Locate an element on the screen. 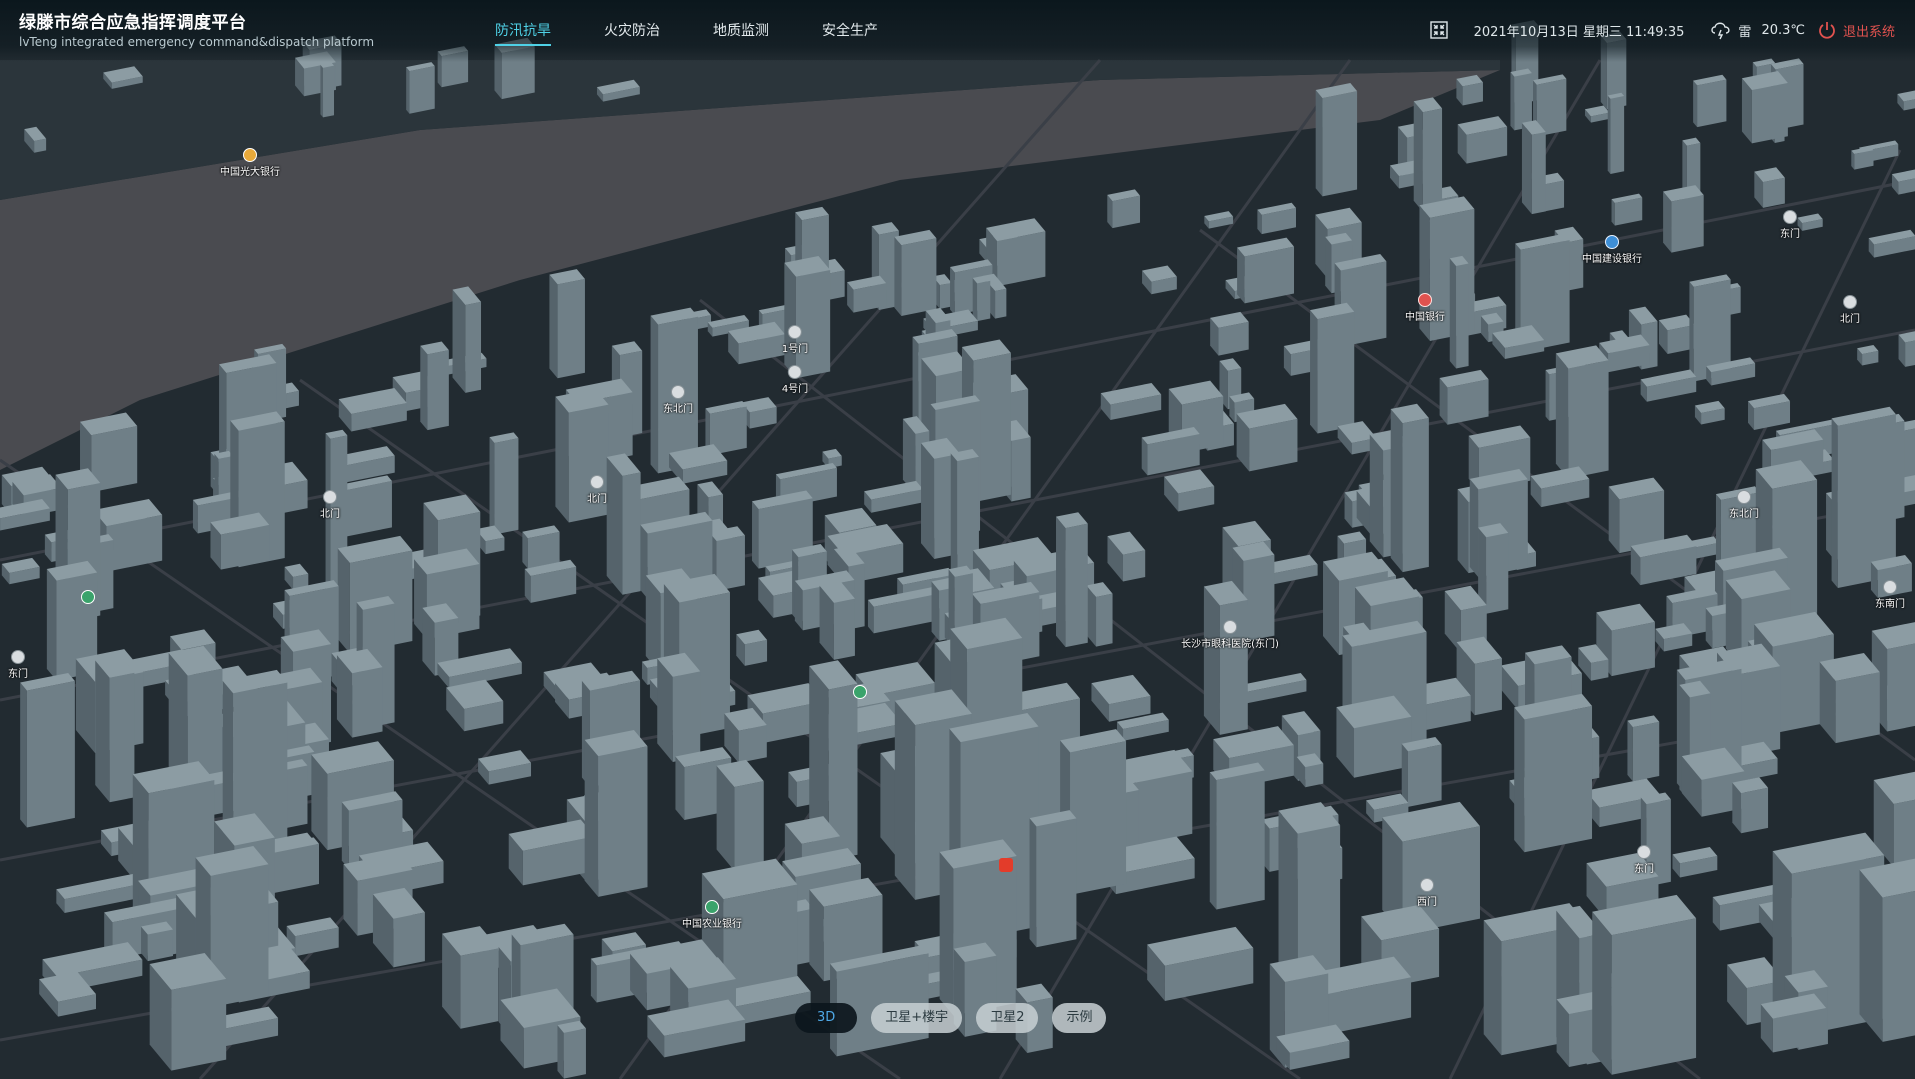 Image resolution: width=1915 pixels, height=1079 pixels. app-title: 绿滕市综合应急指挥调度平台 is located at coordinates (133, 23).